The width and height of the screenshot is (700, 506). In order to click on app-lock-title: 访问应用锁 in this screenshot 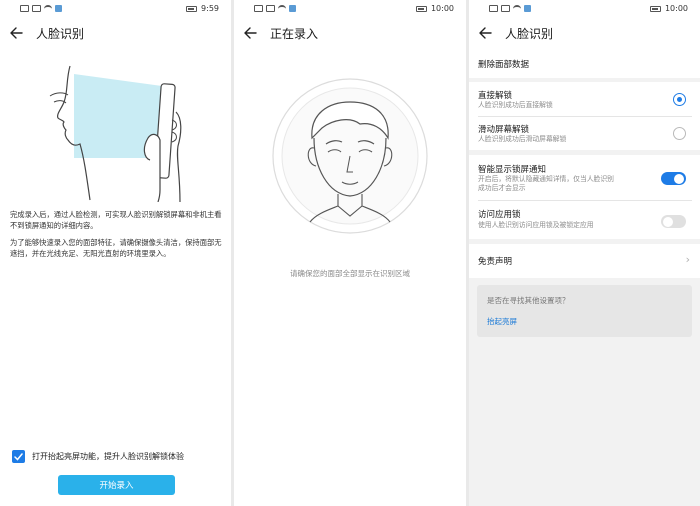, I will do `click(499, 215)`.